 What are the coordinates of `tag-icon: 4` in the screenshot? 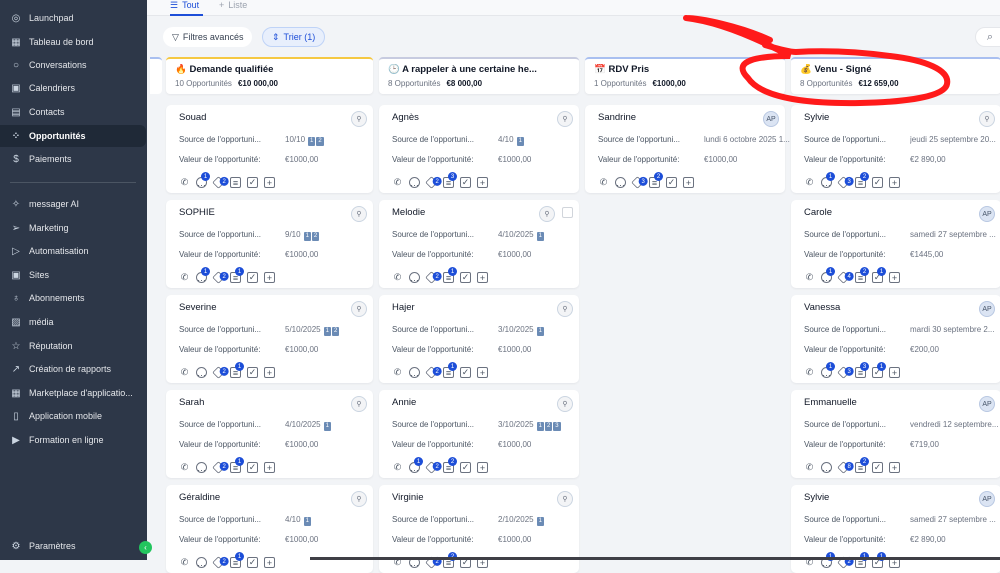 It's located at (845, 277).